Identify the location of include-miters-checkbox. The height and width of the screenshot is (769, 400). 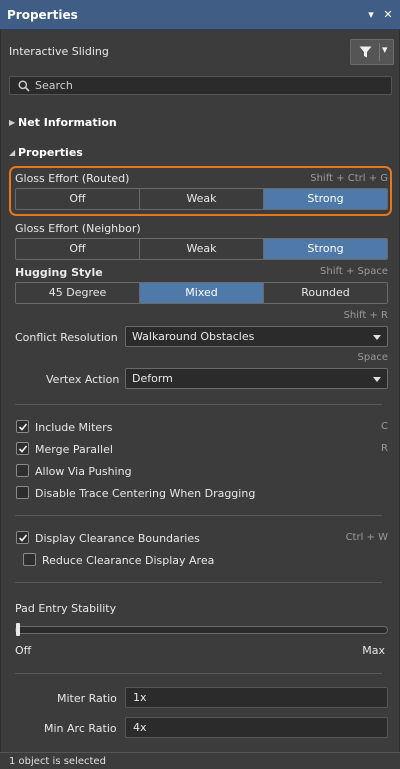
(22, 426).